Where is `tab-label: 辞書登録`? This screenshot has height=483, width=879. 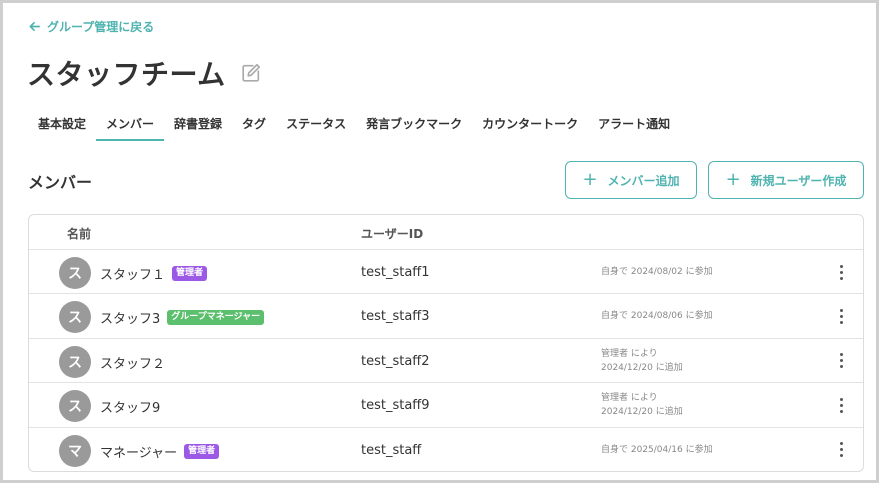 tab-label: 辞書登録 is located at coordinates (198, 123).